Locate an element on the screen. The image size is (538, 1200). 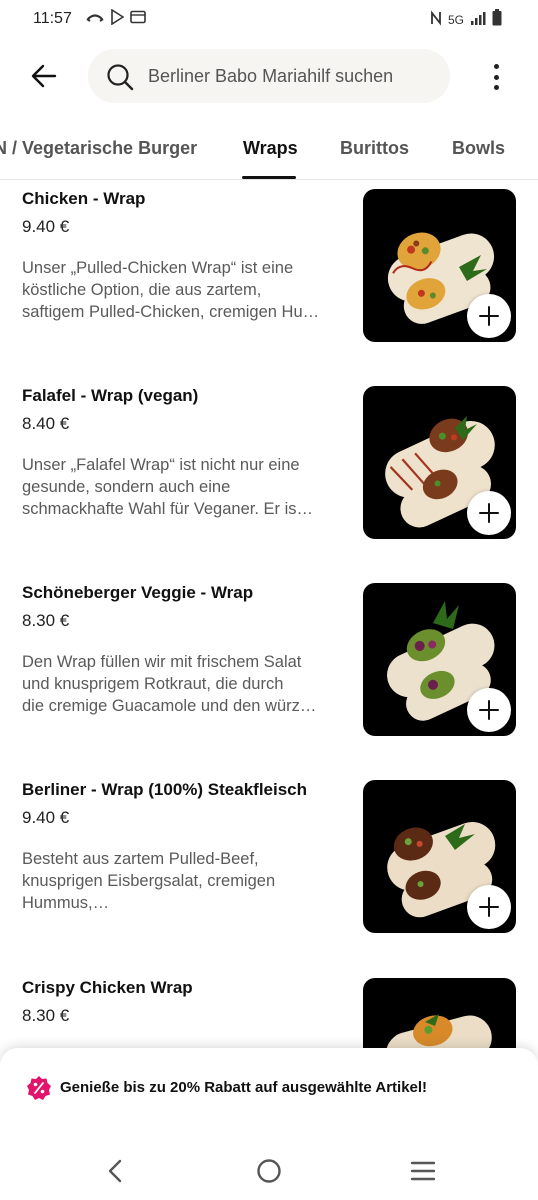
header: Berliner Babo Mariahilf suchen is located at coordinates (269, 77).